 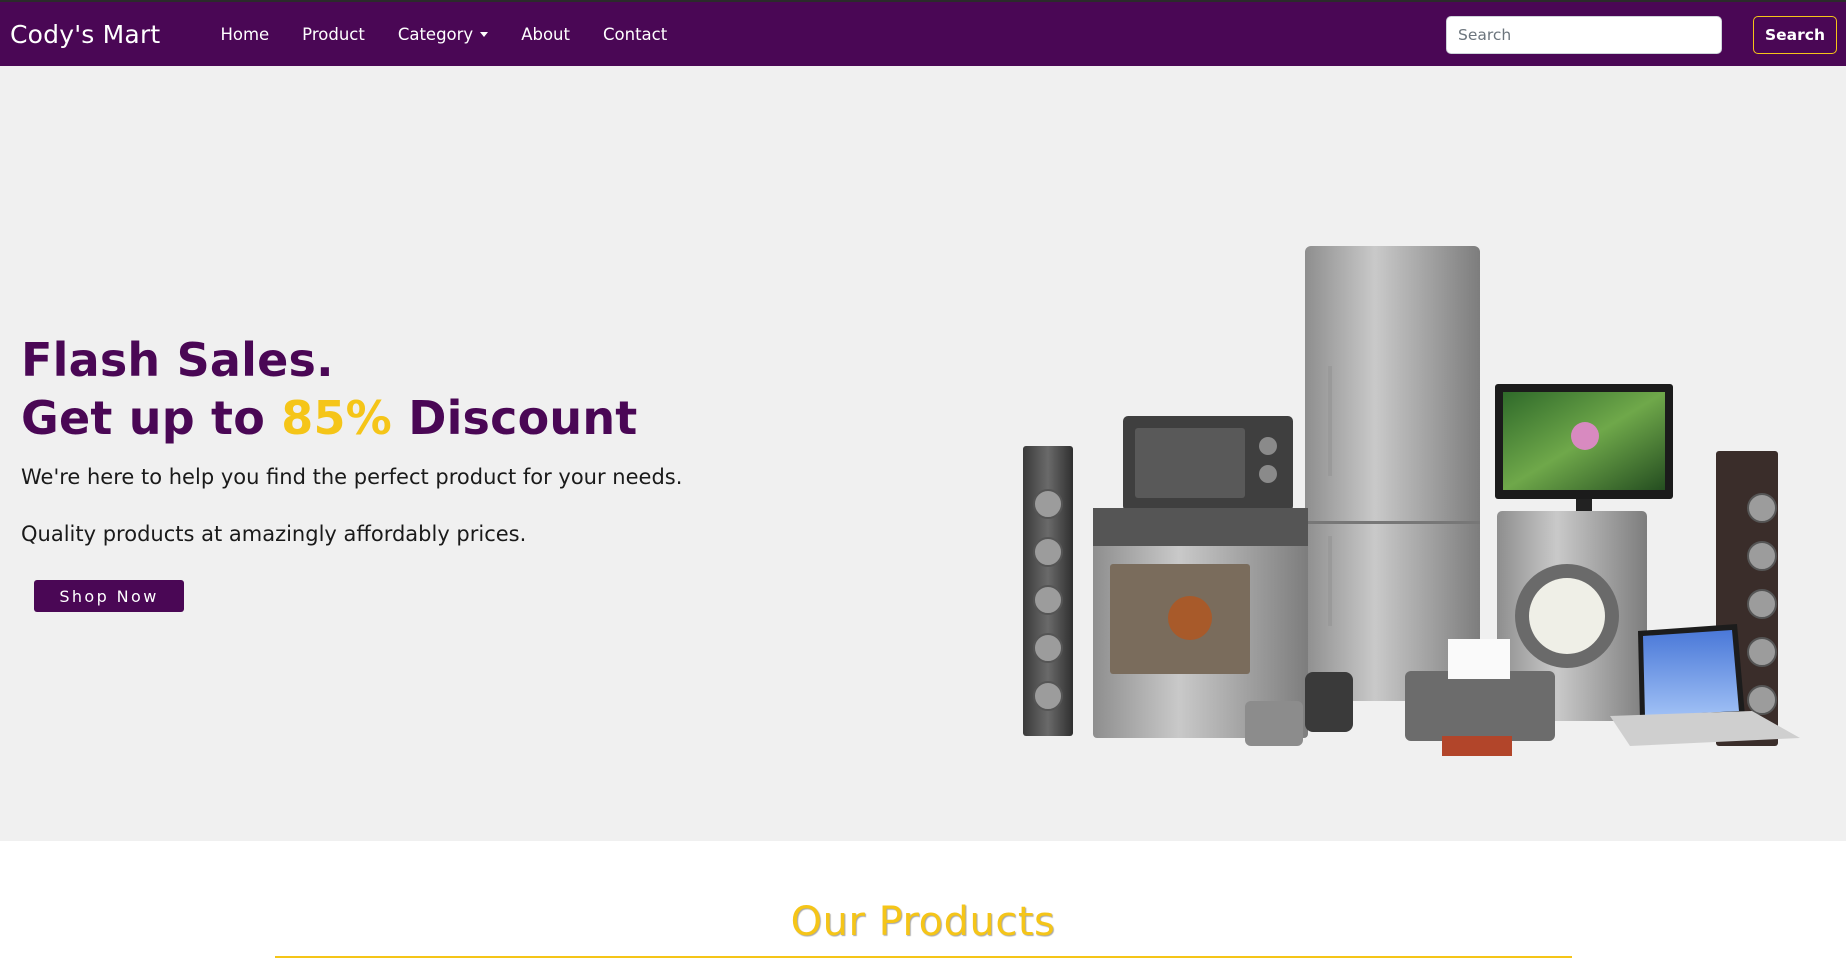 What do you see at coordinates (435, 34) in the screenshot?
I see `nav-category-label: Category` at bounding box center [435, 34].